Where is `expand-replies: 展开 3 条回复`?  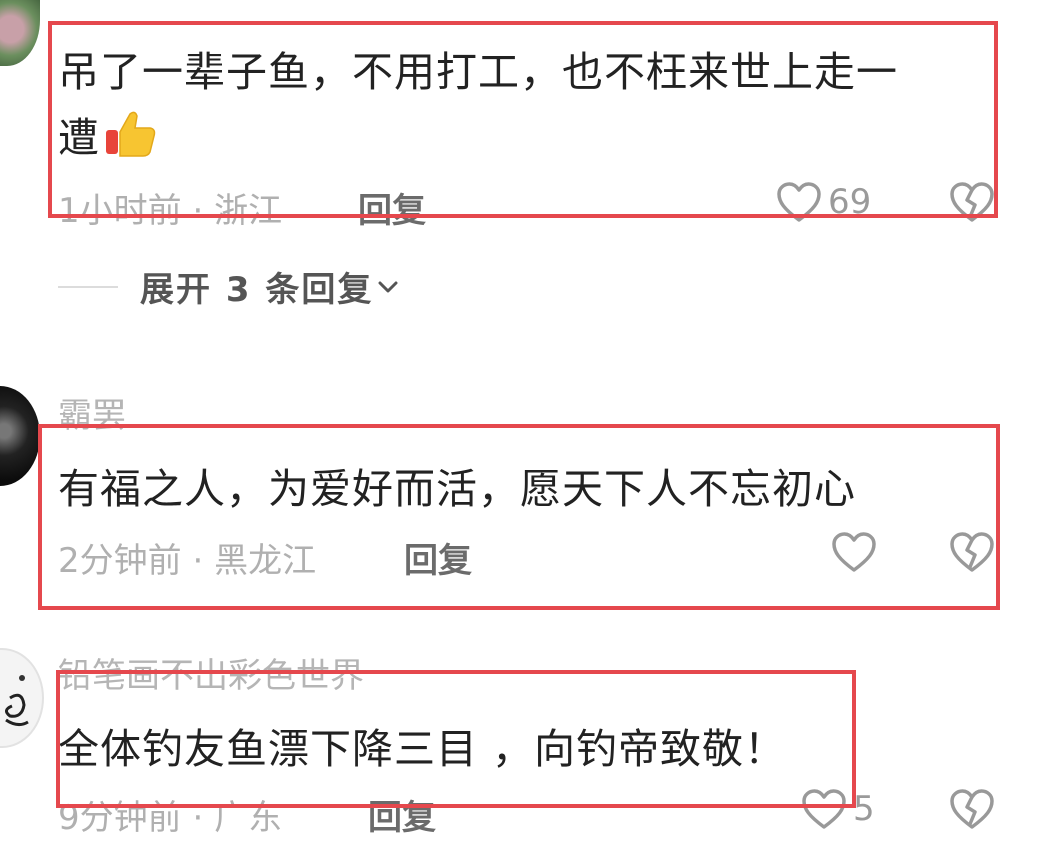
expand-replies: 展开 3 条回复 is located at coordinates (228, 286).